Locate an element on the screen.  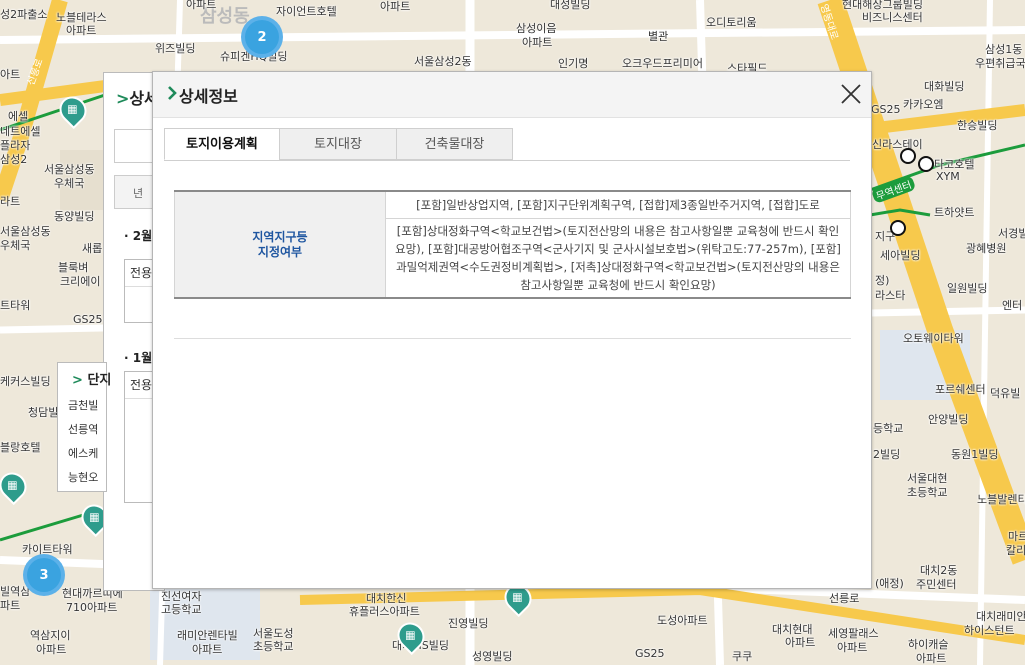
map-label: 등학교 is located at coordinates (888, 428).